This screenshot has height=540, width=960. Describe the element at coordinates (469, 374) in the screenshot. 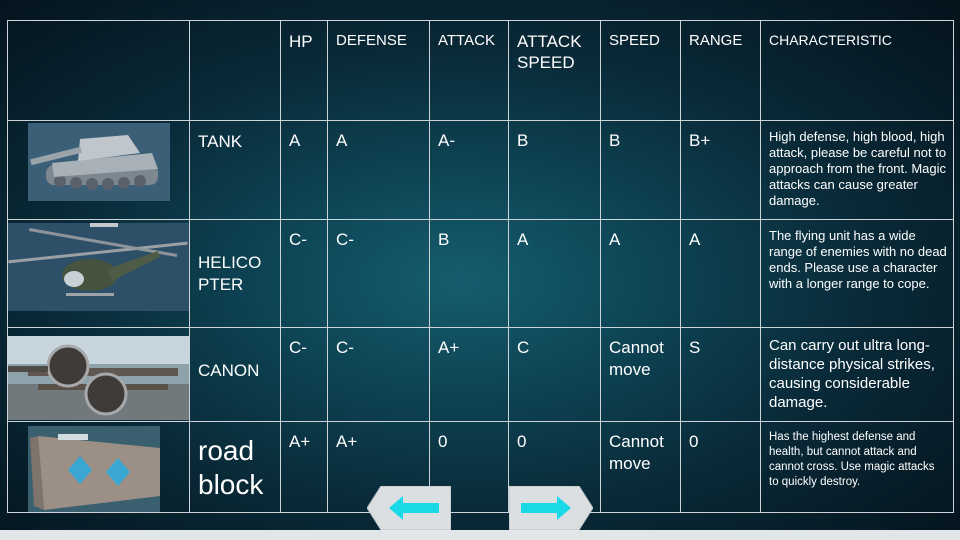

I see `stat-attack: A+` at that location.